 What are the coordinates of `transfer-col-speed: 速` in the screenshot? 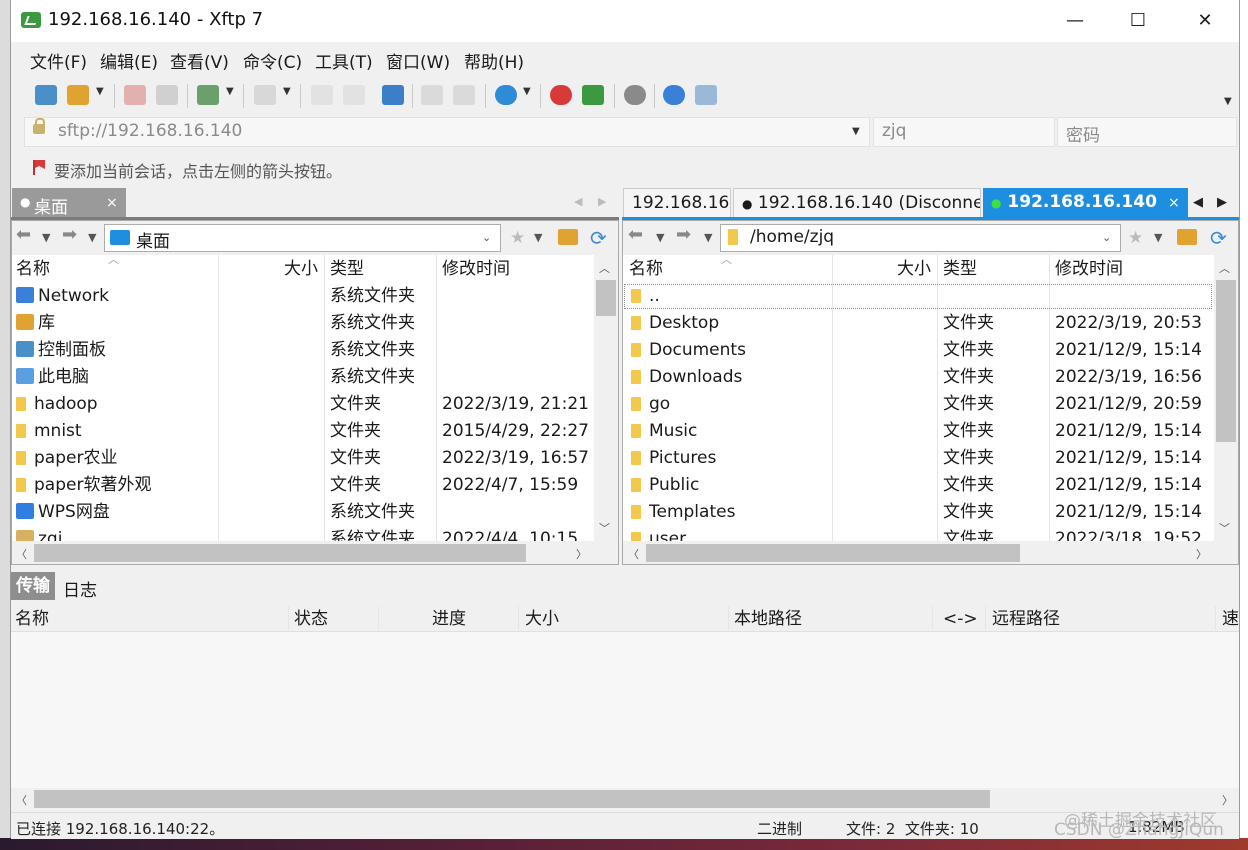 It's located at (1230, 619).